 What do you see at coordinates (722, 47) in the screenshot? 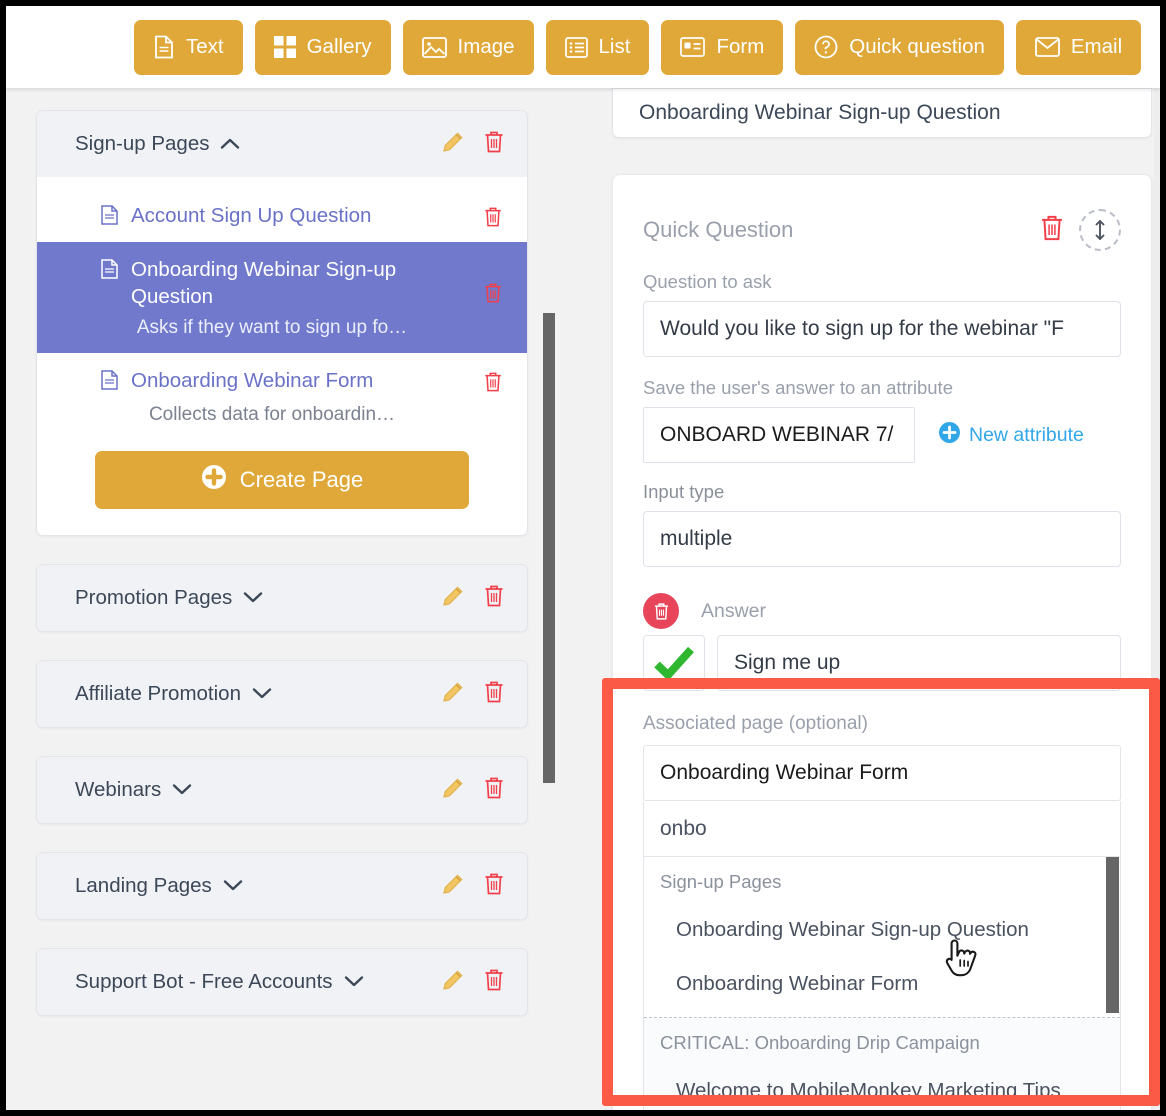
I see `toolbar-button-form: Form` at bounding box center [722, 47].